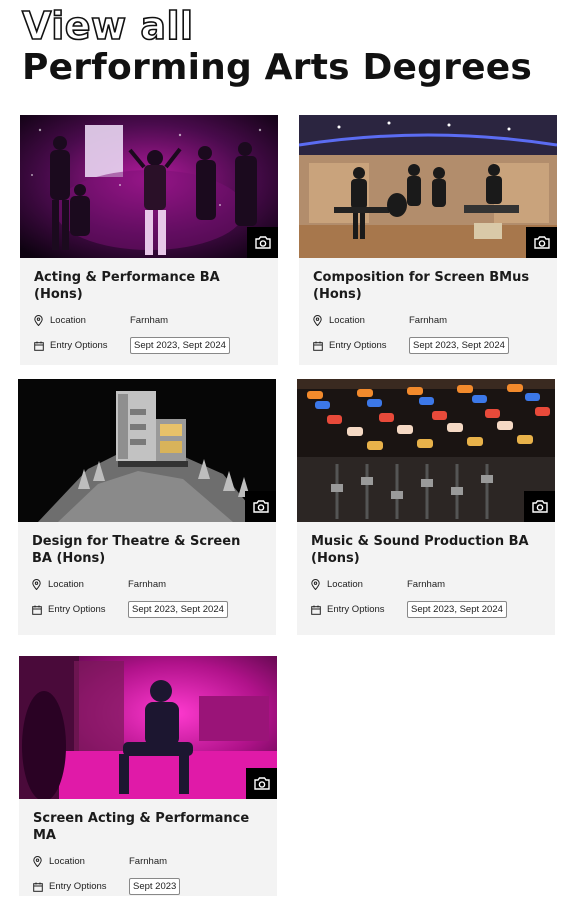 The height and width of the screenshot is (909, 570). Describe the element at coordinates (277, 67) in the screenshot. I see `heading-title: Performing Arts Degrees` at that location.